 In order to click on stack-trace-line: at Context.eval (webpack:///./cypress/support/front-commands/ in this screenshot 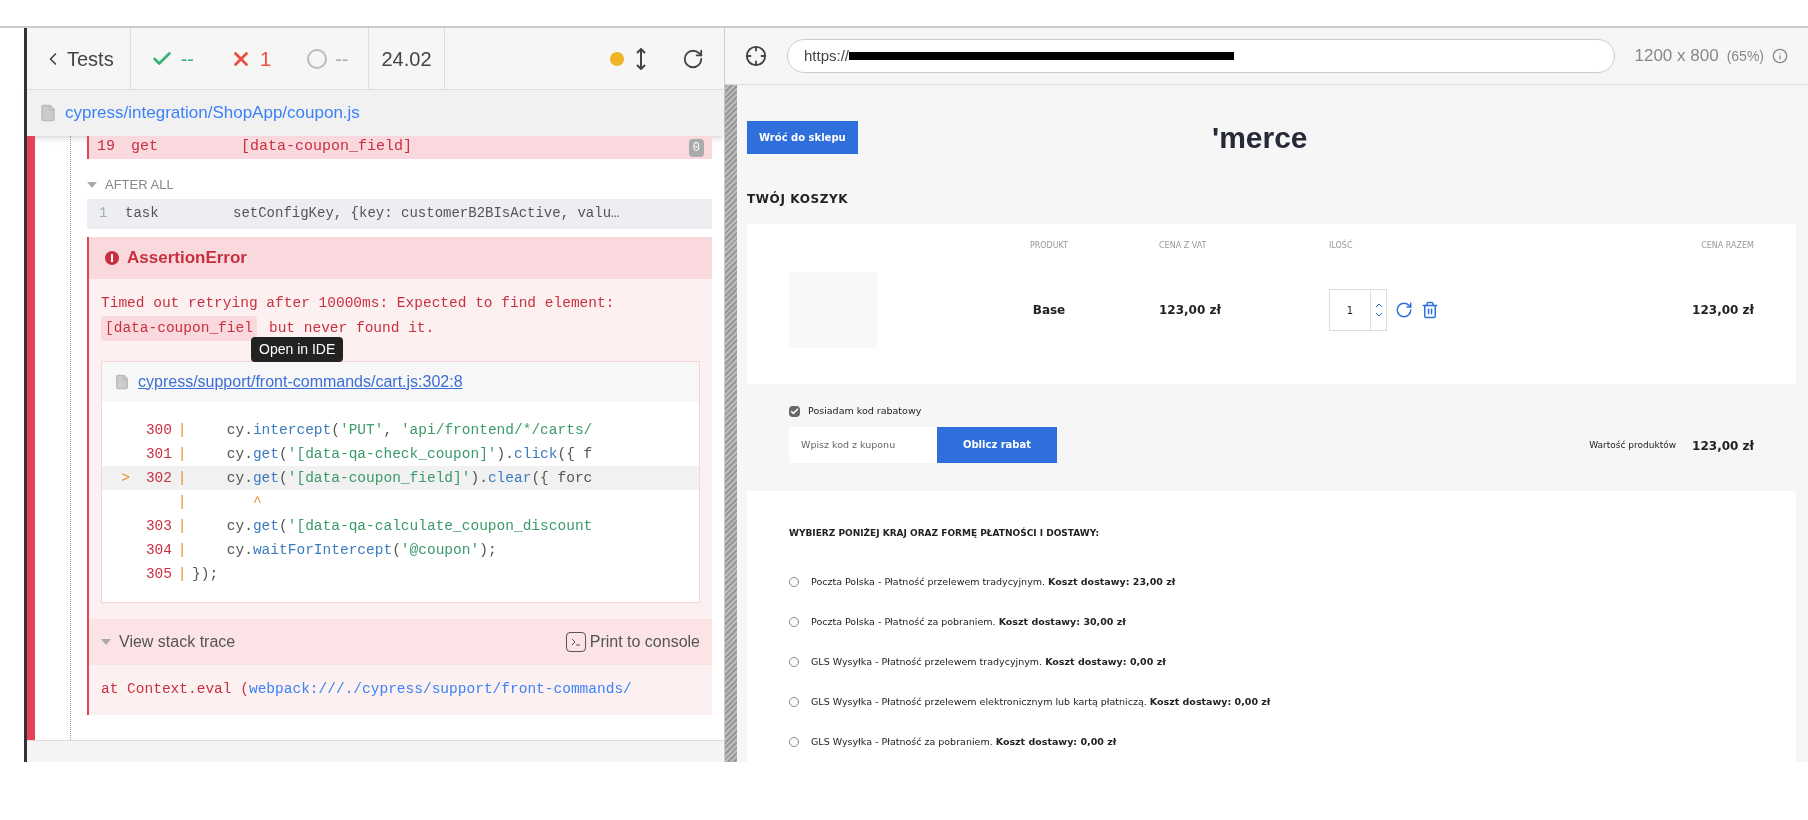, I will do `click(366, 689)`.